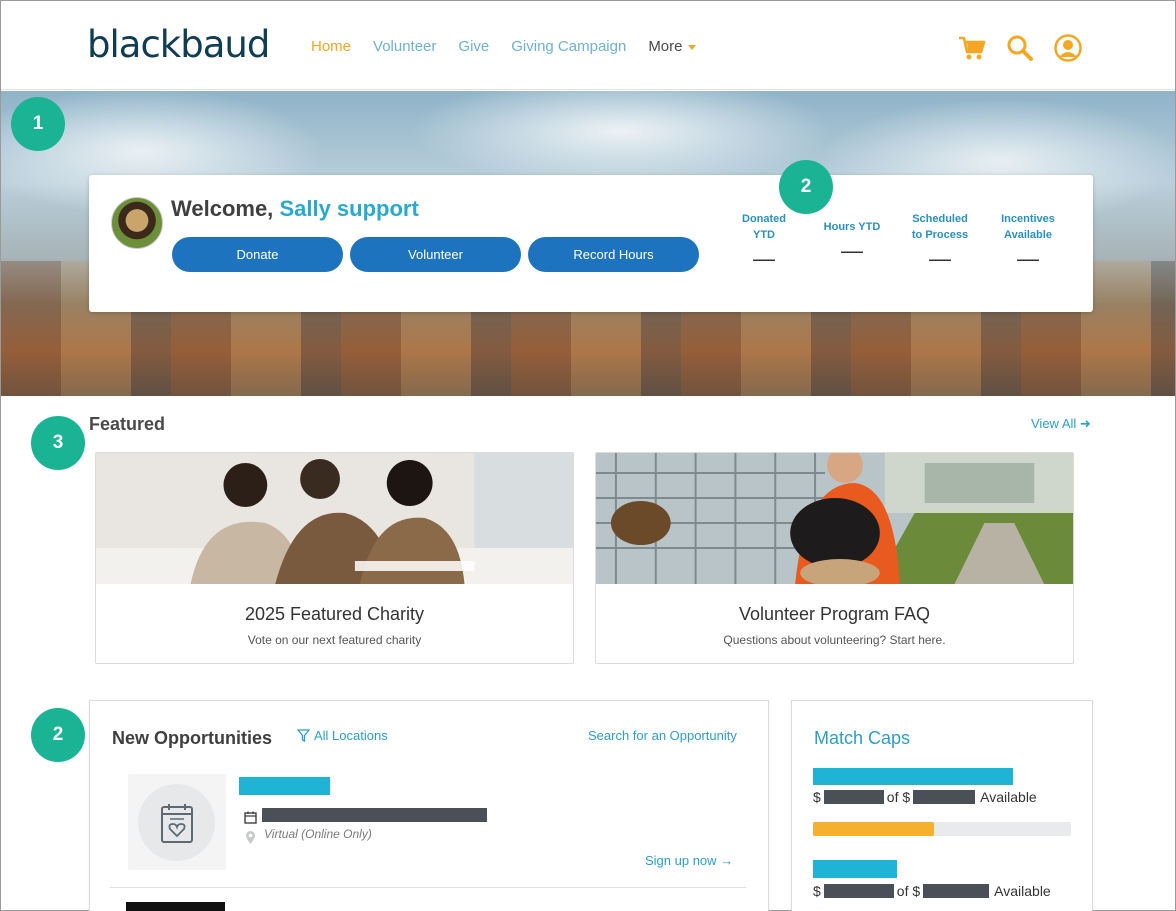 The height and width of the screenshot is (911, 1176). Describe the element at coordinates (428, 887) in the screenshot. I see `list-divider` at that location.